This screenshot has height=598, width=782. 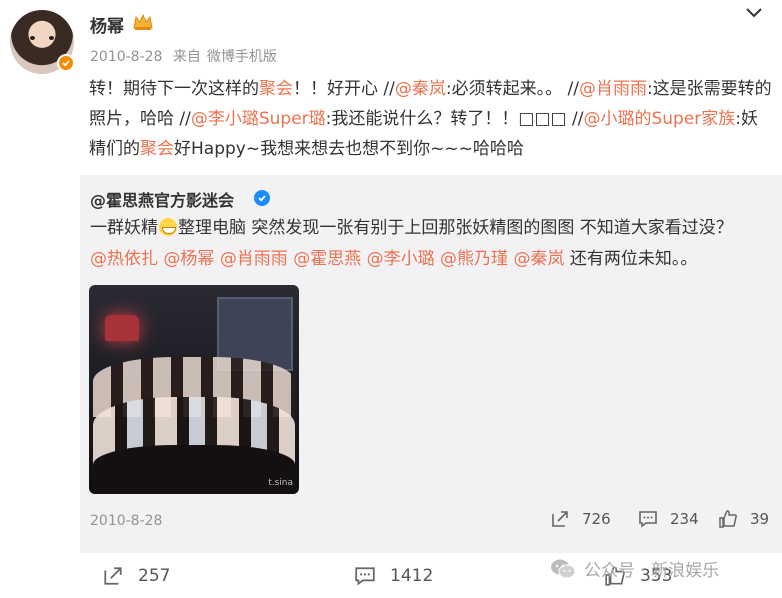 What do you see at coordinates (454, 119) in the screenshot?
I see `post-text-segment: :我还能说什么？转了！！□□□ //` at bounding box center [454, 119].